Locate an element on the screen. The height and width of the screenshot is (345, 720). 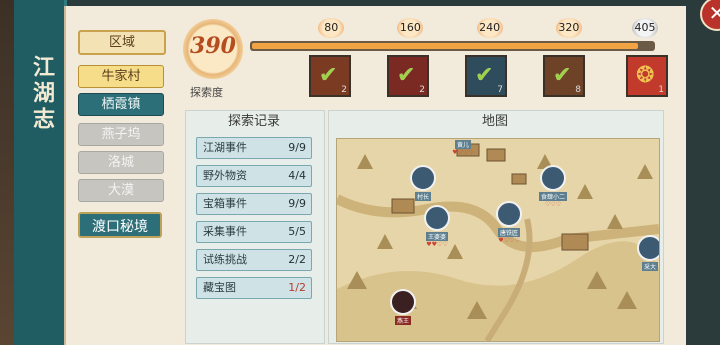
record-name: 野外物资 is located at coordinates (225, 175).